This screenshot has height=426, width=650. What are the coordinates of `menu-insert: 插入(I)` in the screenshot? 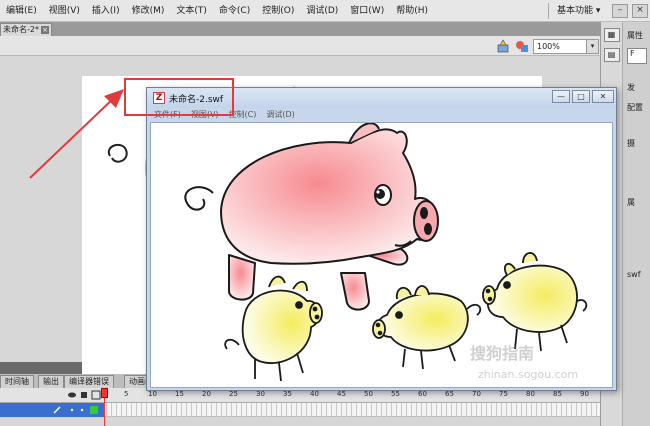 It's located at (106, 11).